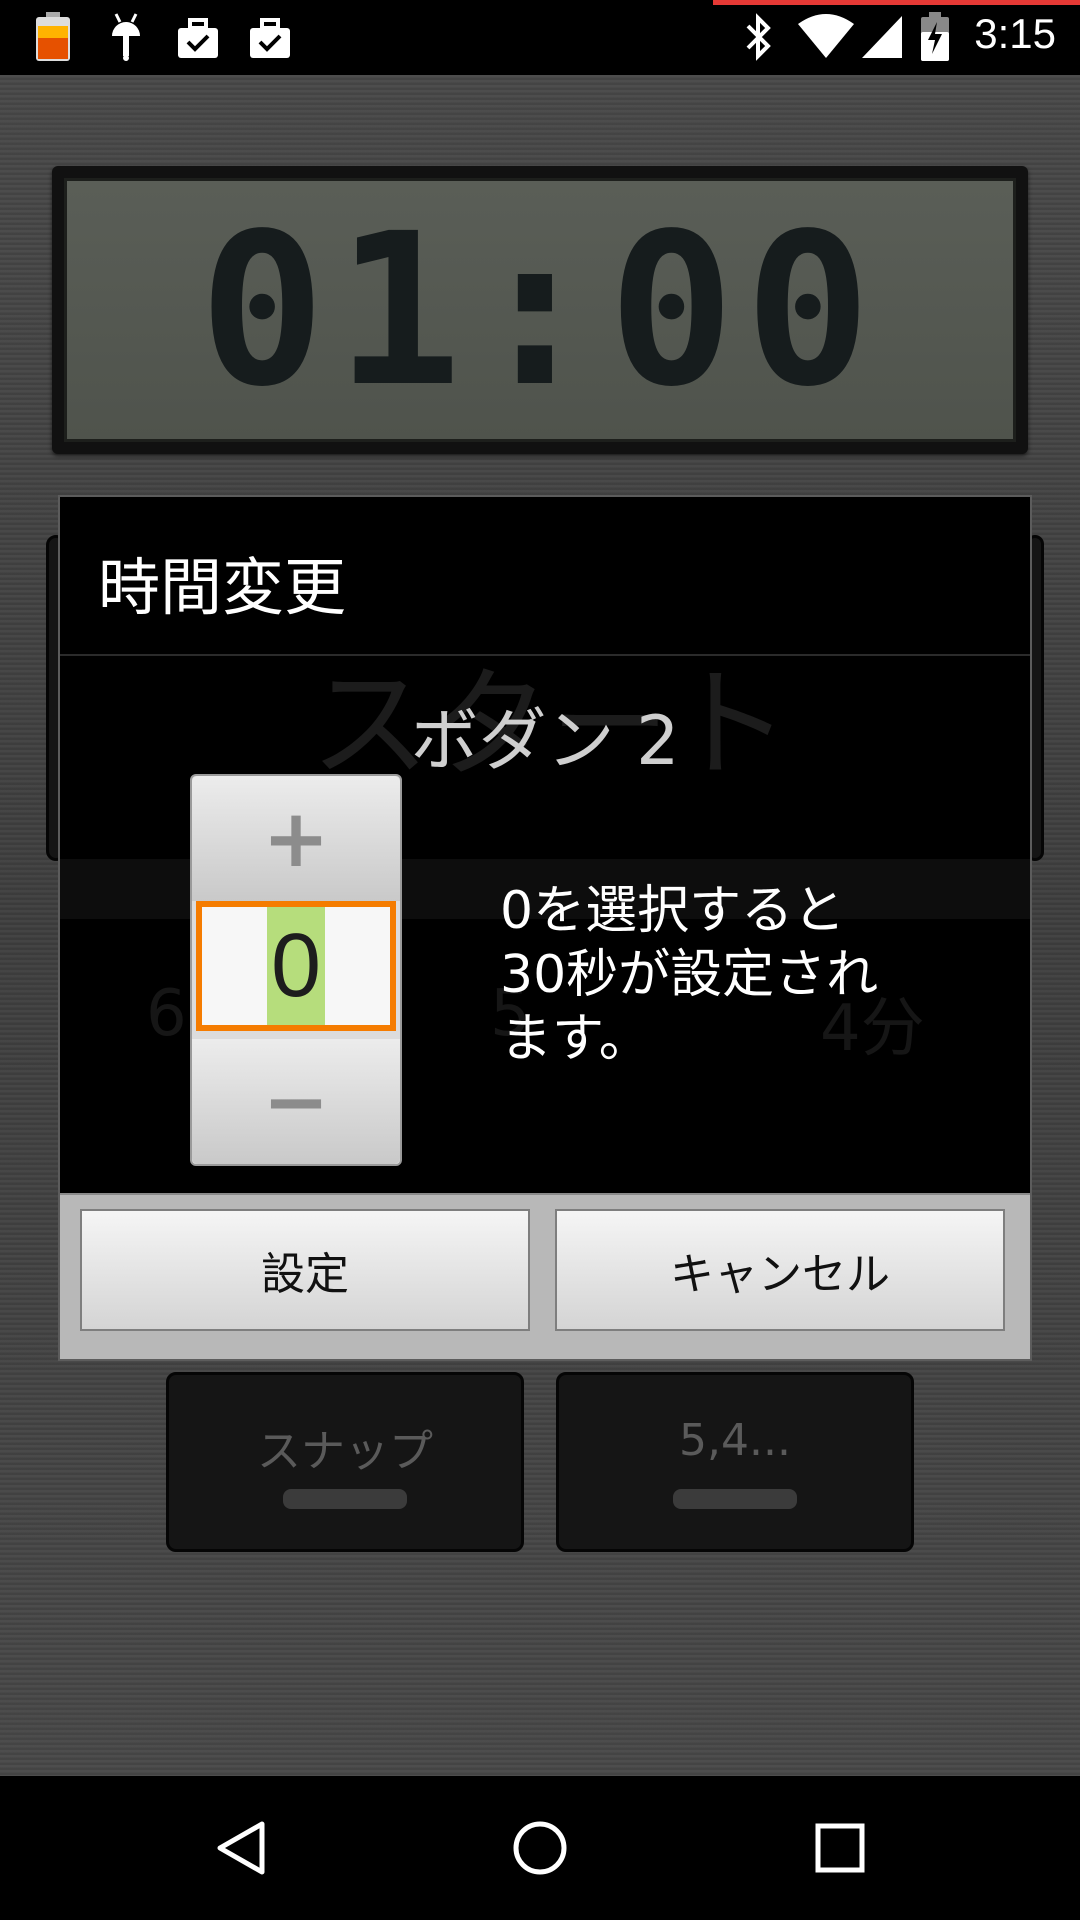  I want to click on dialog-subtitle: ボダン 2, so click(545, 741).